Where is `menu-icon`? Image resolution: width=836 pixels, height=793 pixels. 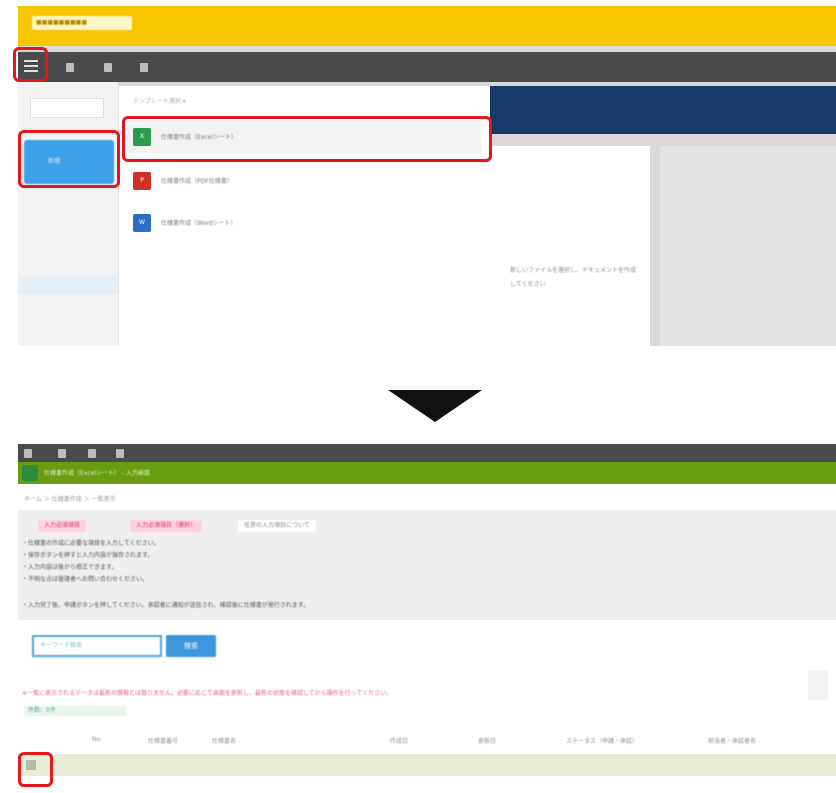
menu-icon is located at coordinates (28, 453).